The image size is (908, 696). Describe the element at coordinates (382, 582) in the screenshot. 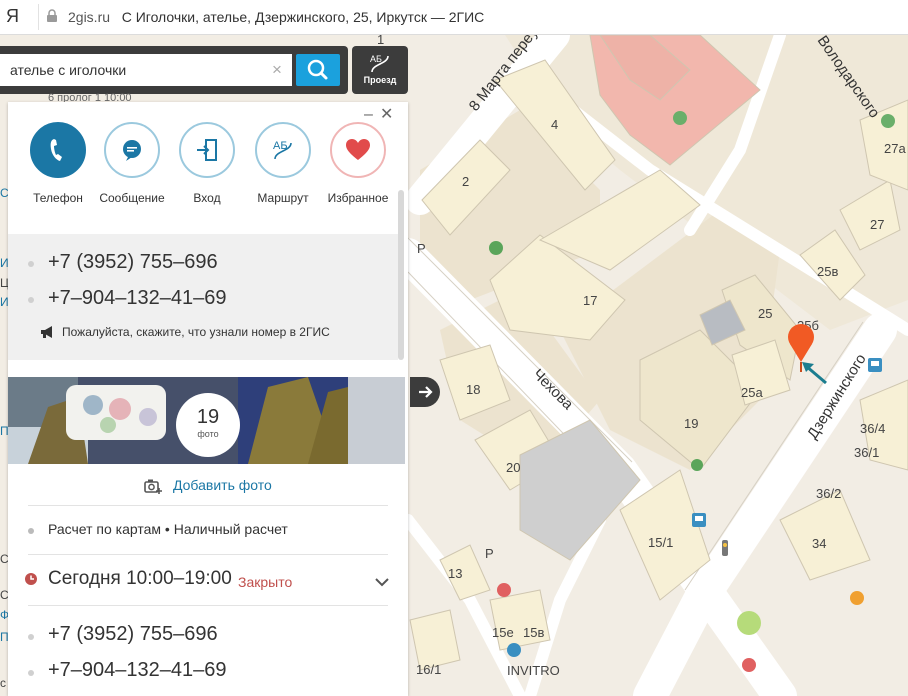

I see `chevron-down-icon` at that location.